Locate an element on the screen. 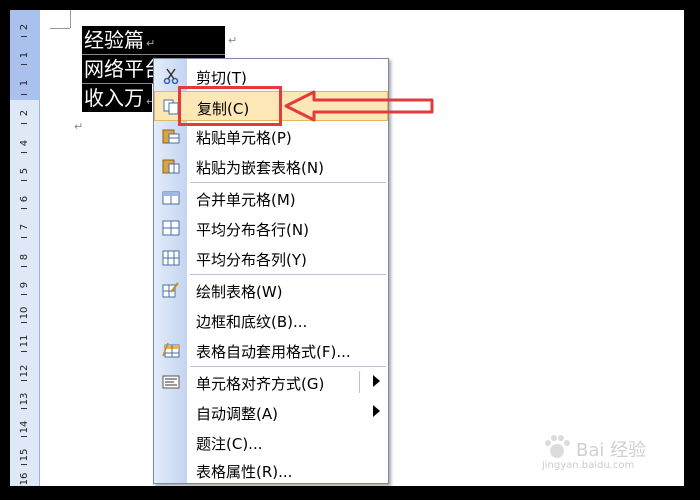  menu-item-cell-alignment: 单元格对齐方式(G) is located at coordinates (271, 382).